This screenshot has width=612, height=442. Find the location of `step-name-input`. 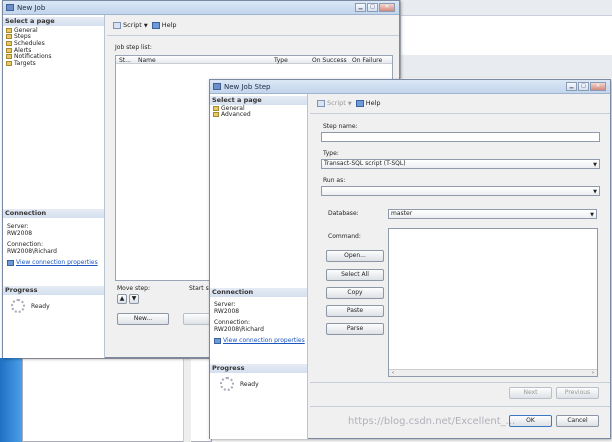

step-name-input is located at coordinates (460, 137).